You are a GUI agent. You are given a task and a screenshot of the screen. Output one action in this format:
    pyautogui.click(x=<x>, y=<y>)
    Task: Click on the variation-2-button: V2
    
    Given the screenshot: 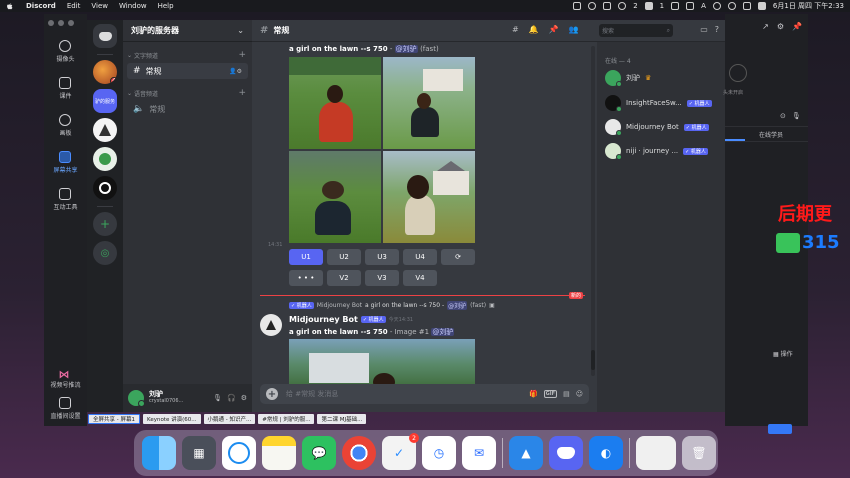 What is the action you would take?
    pyautogui.click(x=344, y=278)
    